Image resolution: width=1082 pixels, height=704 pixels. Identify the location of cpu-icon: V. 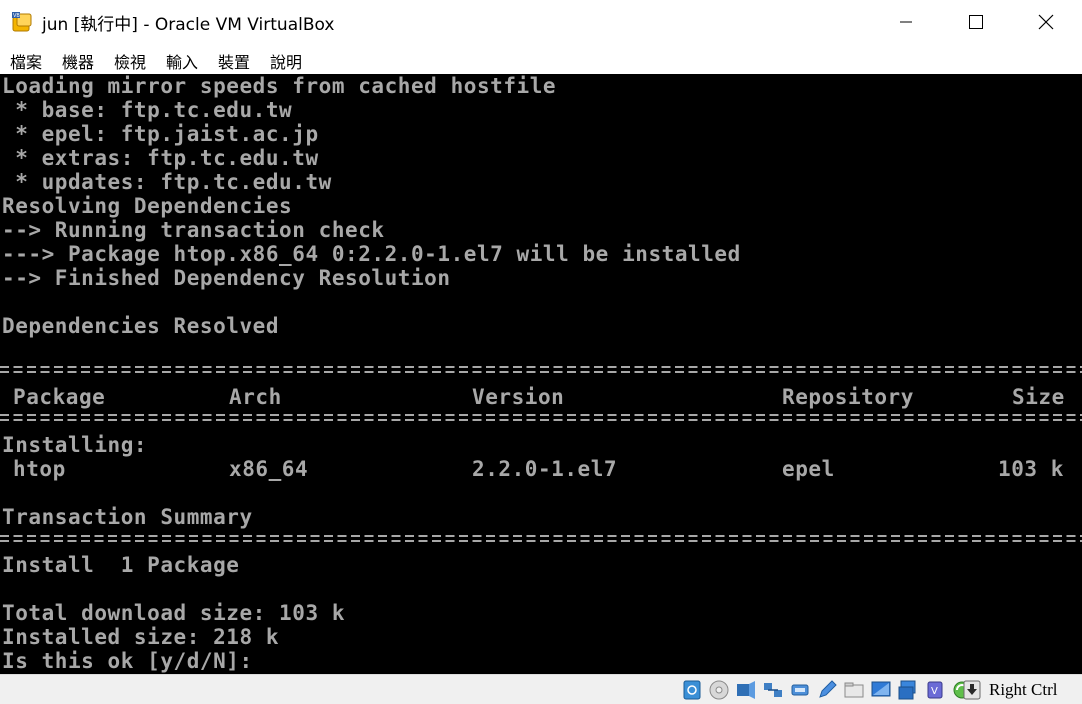
(935, 690).